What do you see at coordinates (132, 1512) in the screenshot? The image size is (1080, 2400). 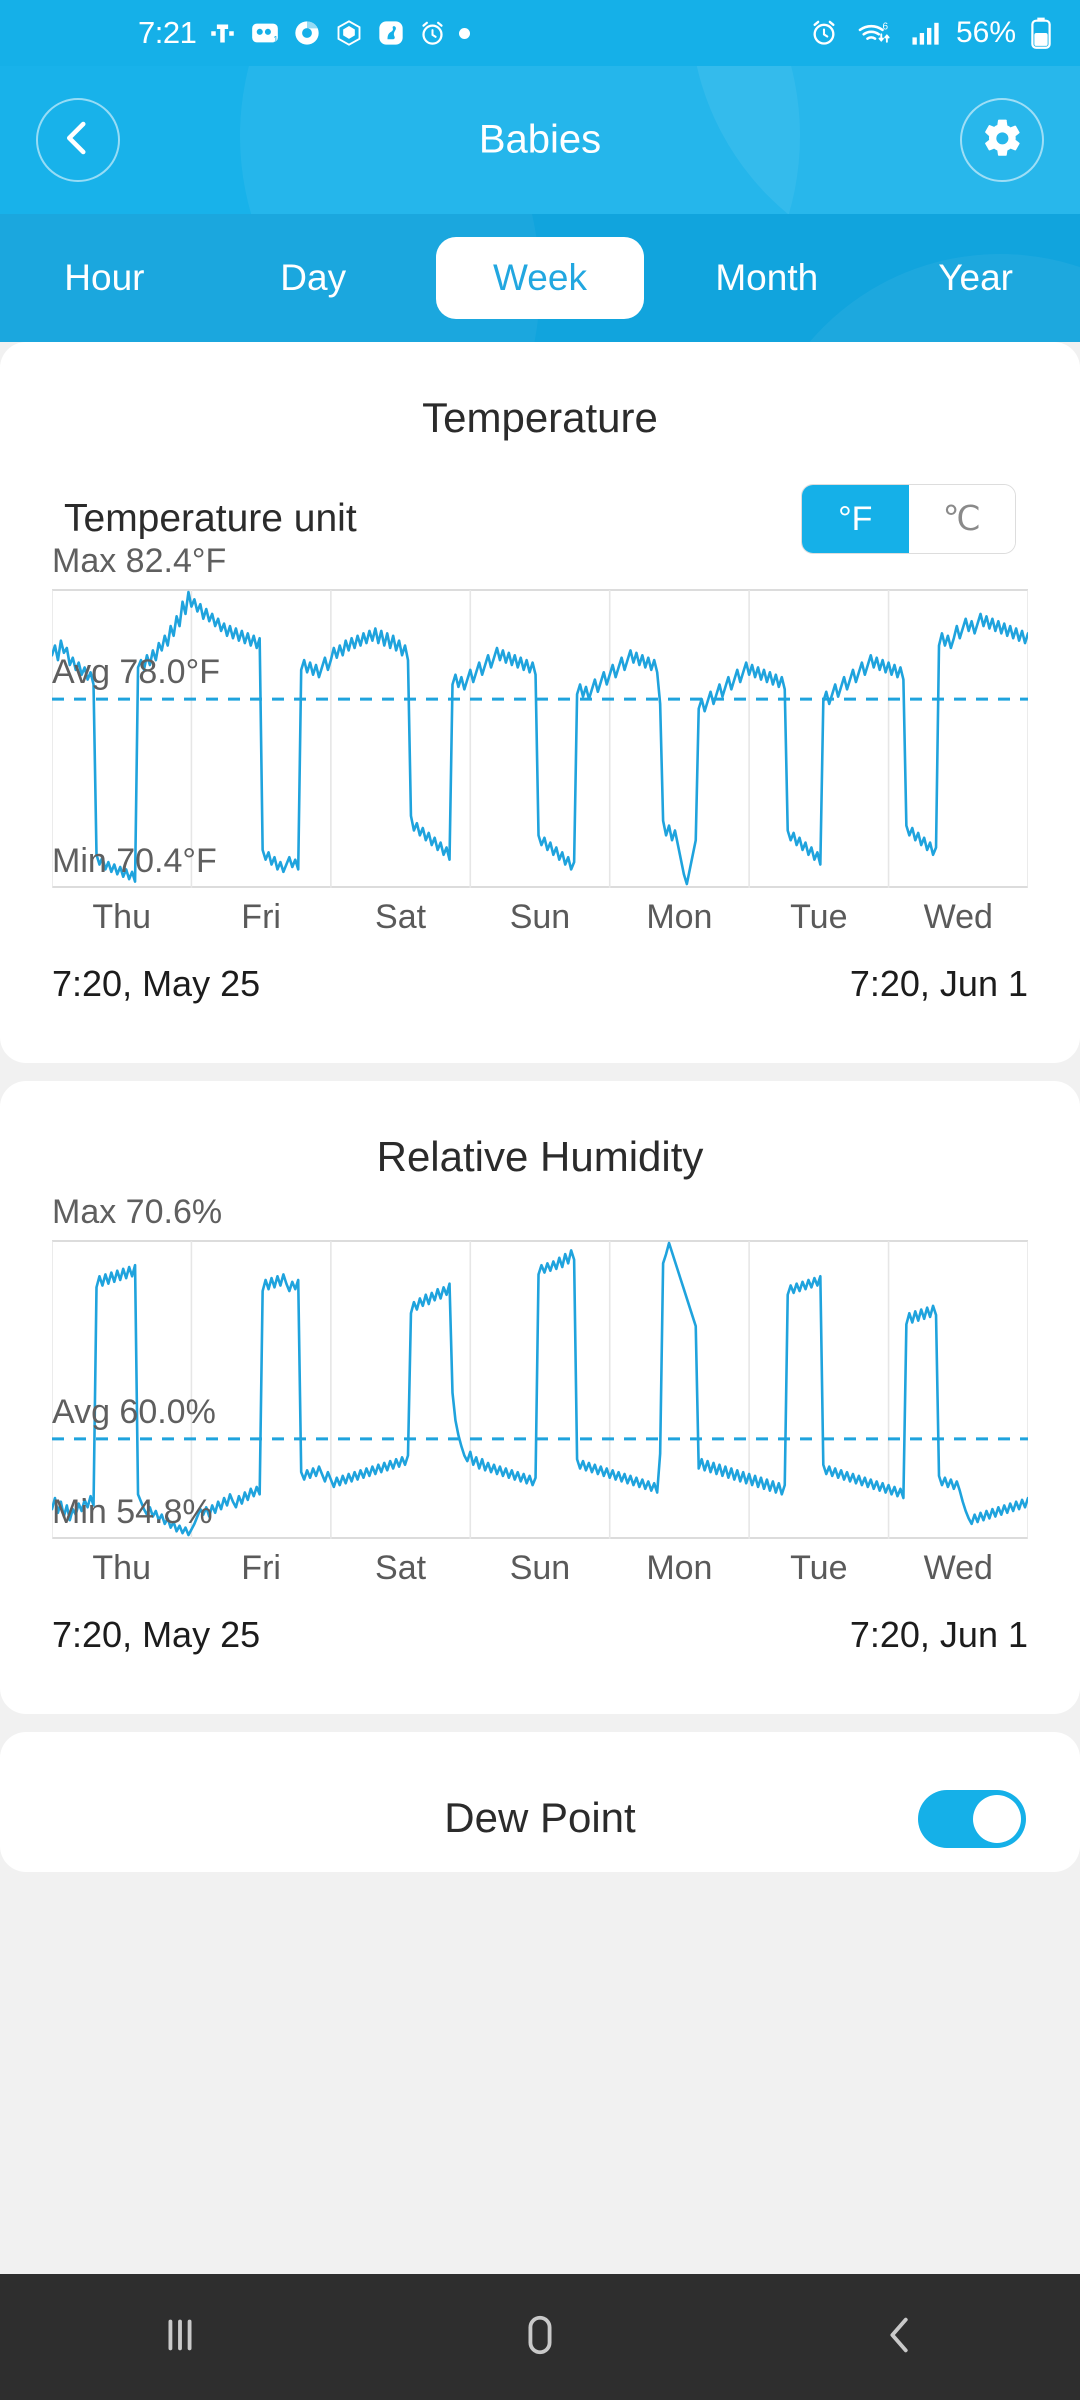 I see `humidity-min-label: Min 54.8%` at bounding box center [132, 1512].